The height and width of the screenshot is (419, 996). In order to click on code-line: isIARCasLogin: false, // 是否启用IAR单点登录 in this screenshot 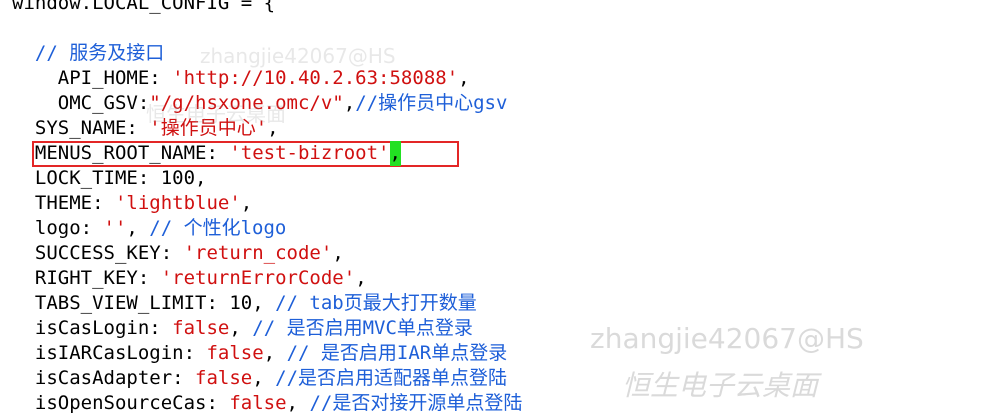, I will do `click(259, 353)`.